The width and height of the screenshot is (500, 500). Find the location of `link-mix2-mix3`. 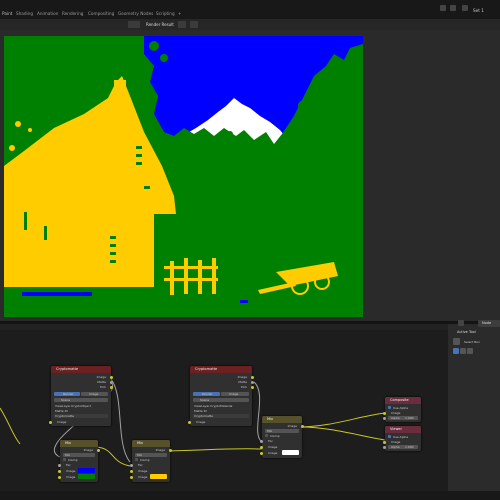

link-mix2-mix3 is located at coordinates (215, 450).